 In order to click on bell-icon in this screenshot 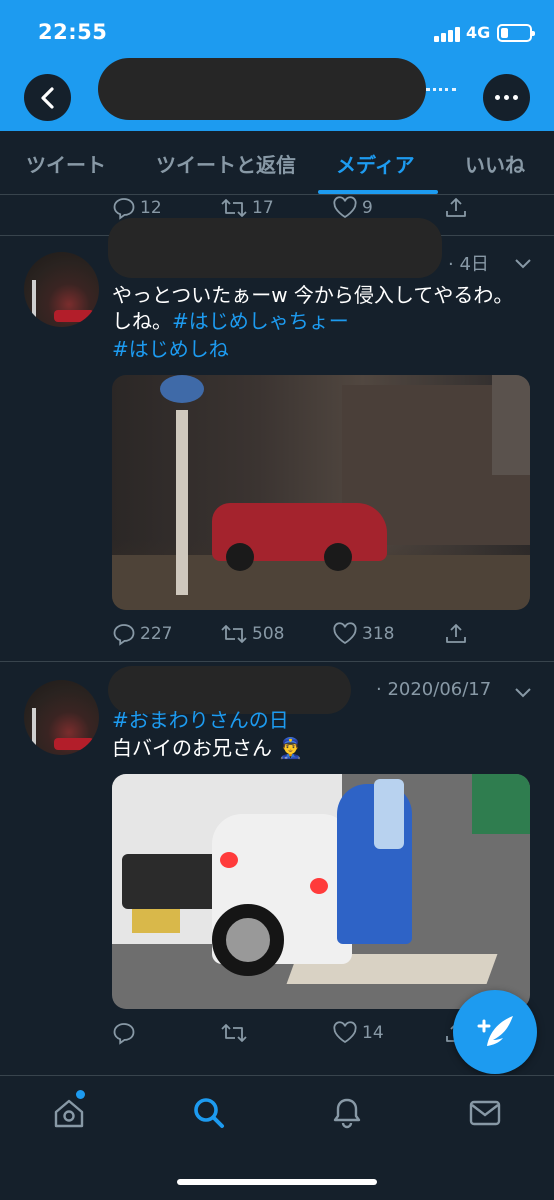, I will do `click(347, 1113)`.